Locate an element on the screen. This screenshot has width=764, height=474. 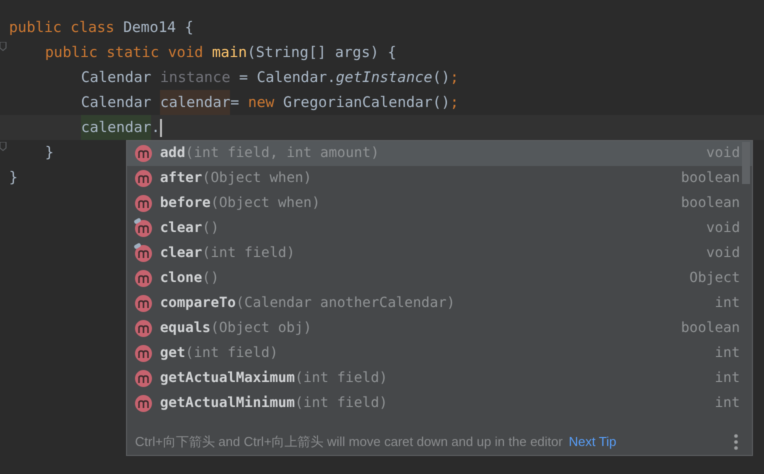
completion-item: add(int field, int amount) void is located at coordinates (439, 153).